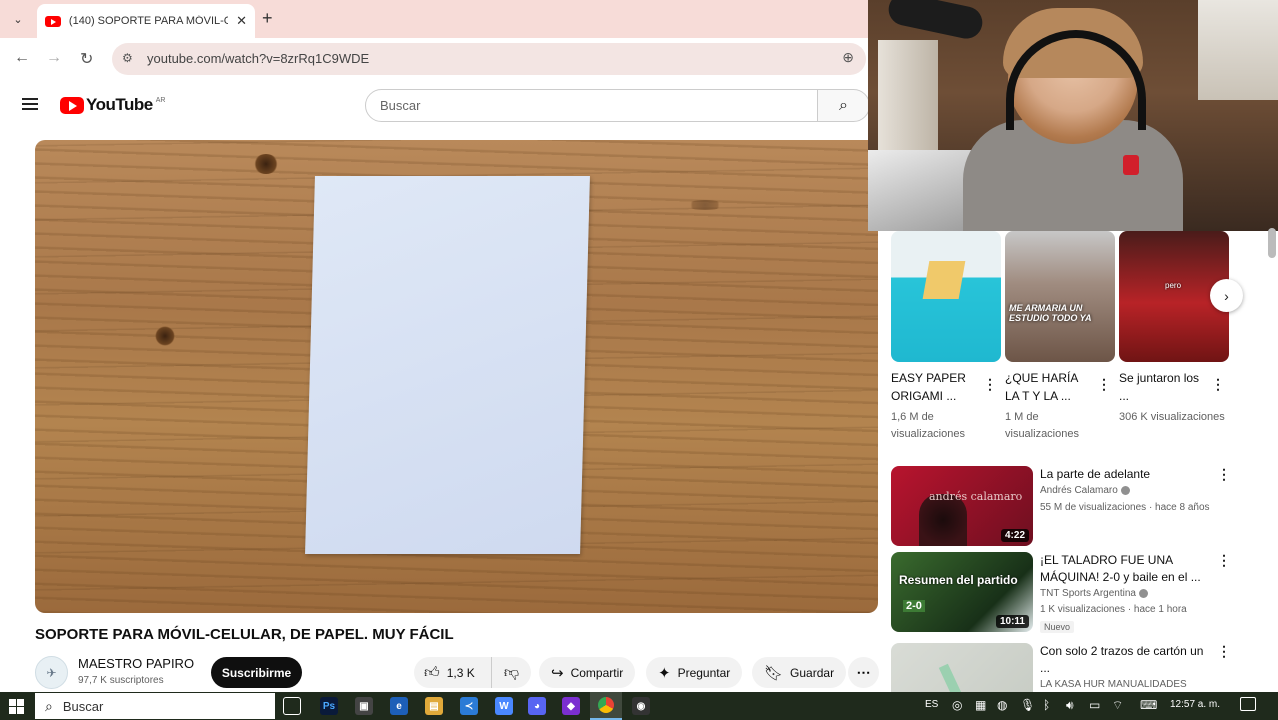  I want to click on search-input: Buscar, so click(591, 105).